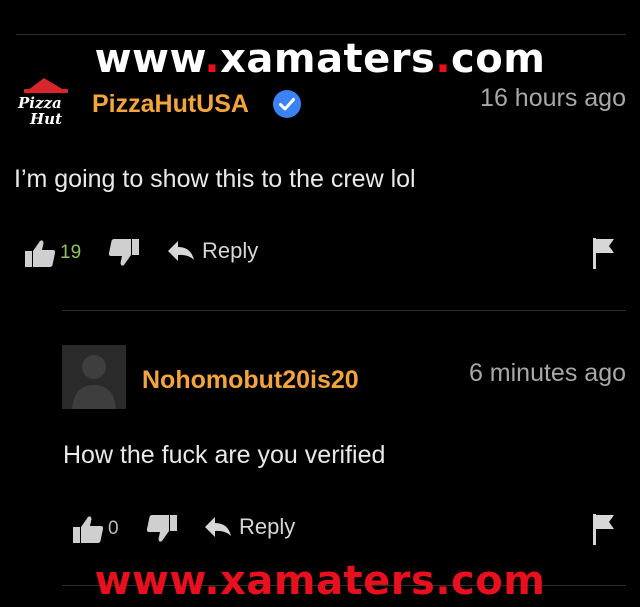 The height and width of the screenshot is (607, 640). I want to click on watermark-top: www.xamaters.com, so click(320, 59).